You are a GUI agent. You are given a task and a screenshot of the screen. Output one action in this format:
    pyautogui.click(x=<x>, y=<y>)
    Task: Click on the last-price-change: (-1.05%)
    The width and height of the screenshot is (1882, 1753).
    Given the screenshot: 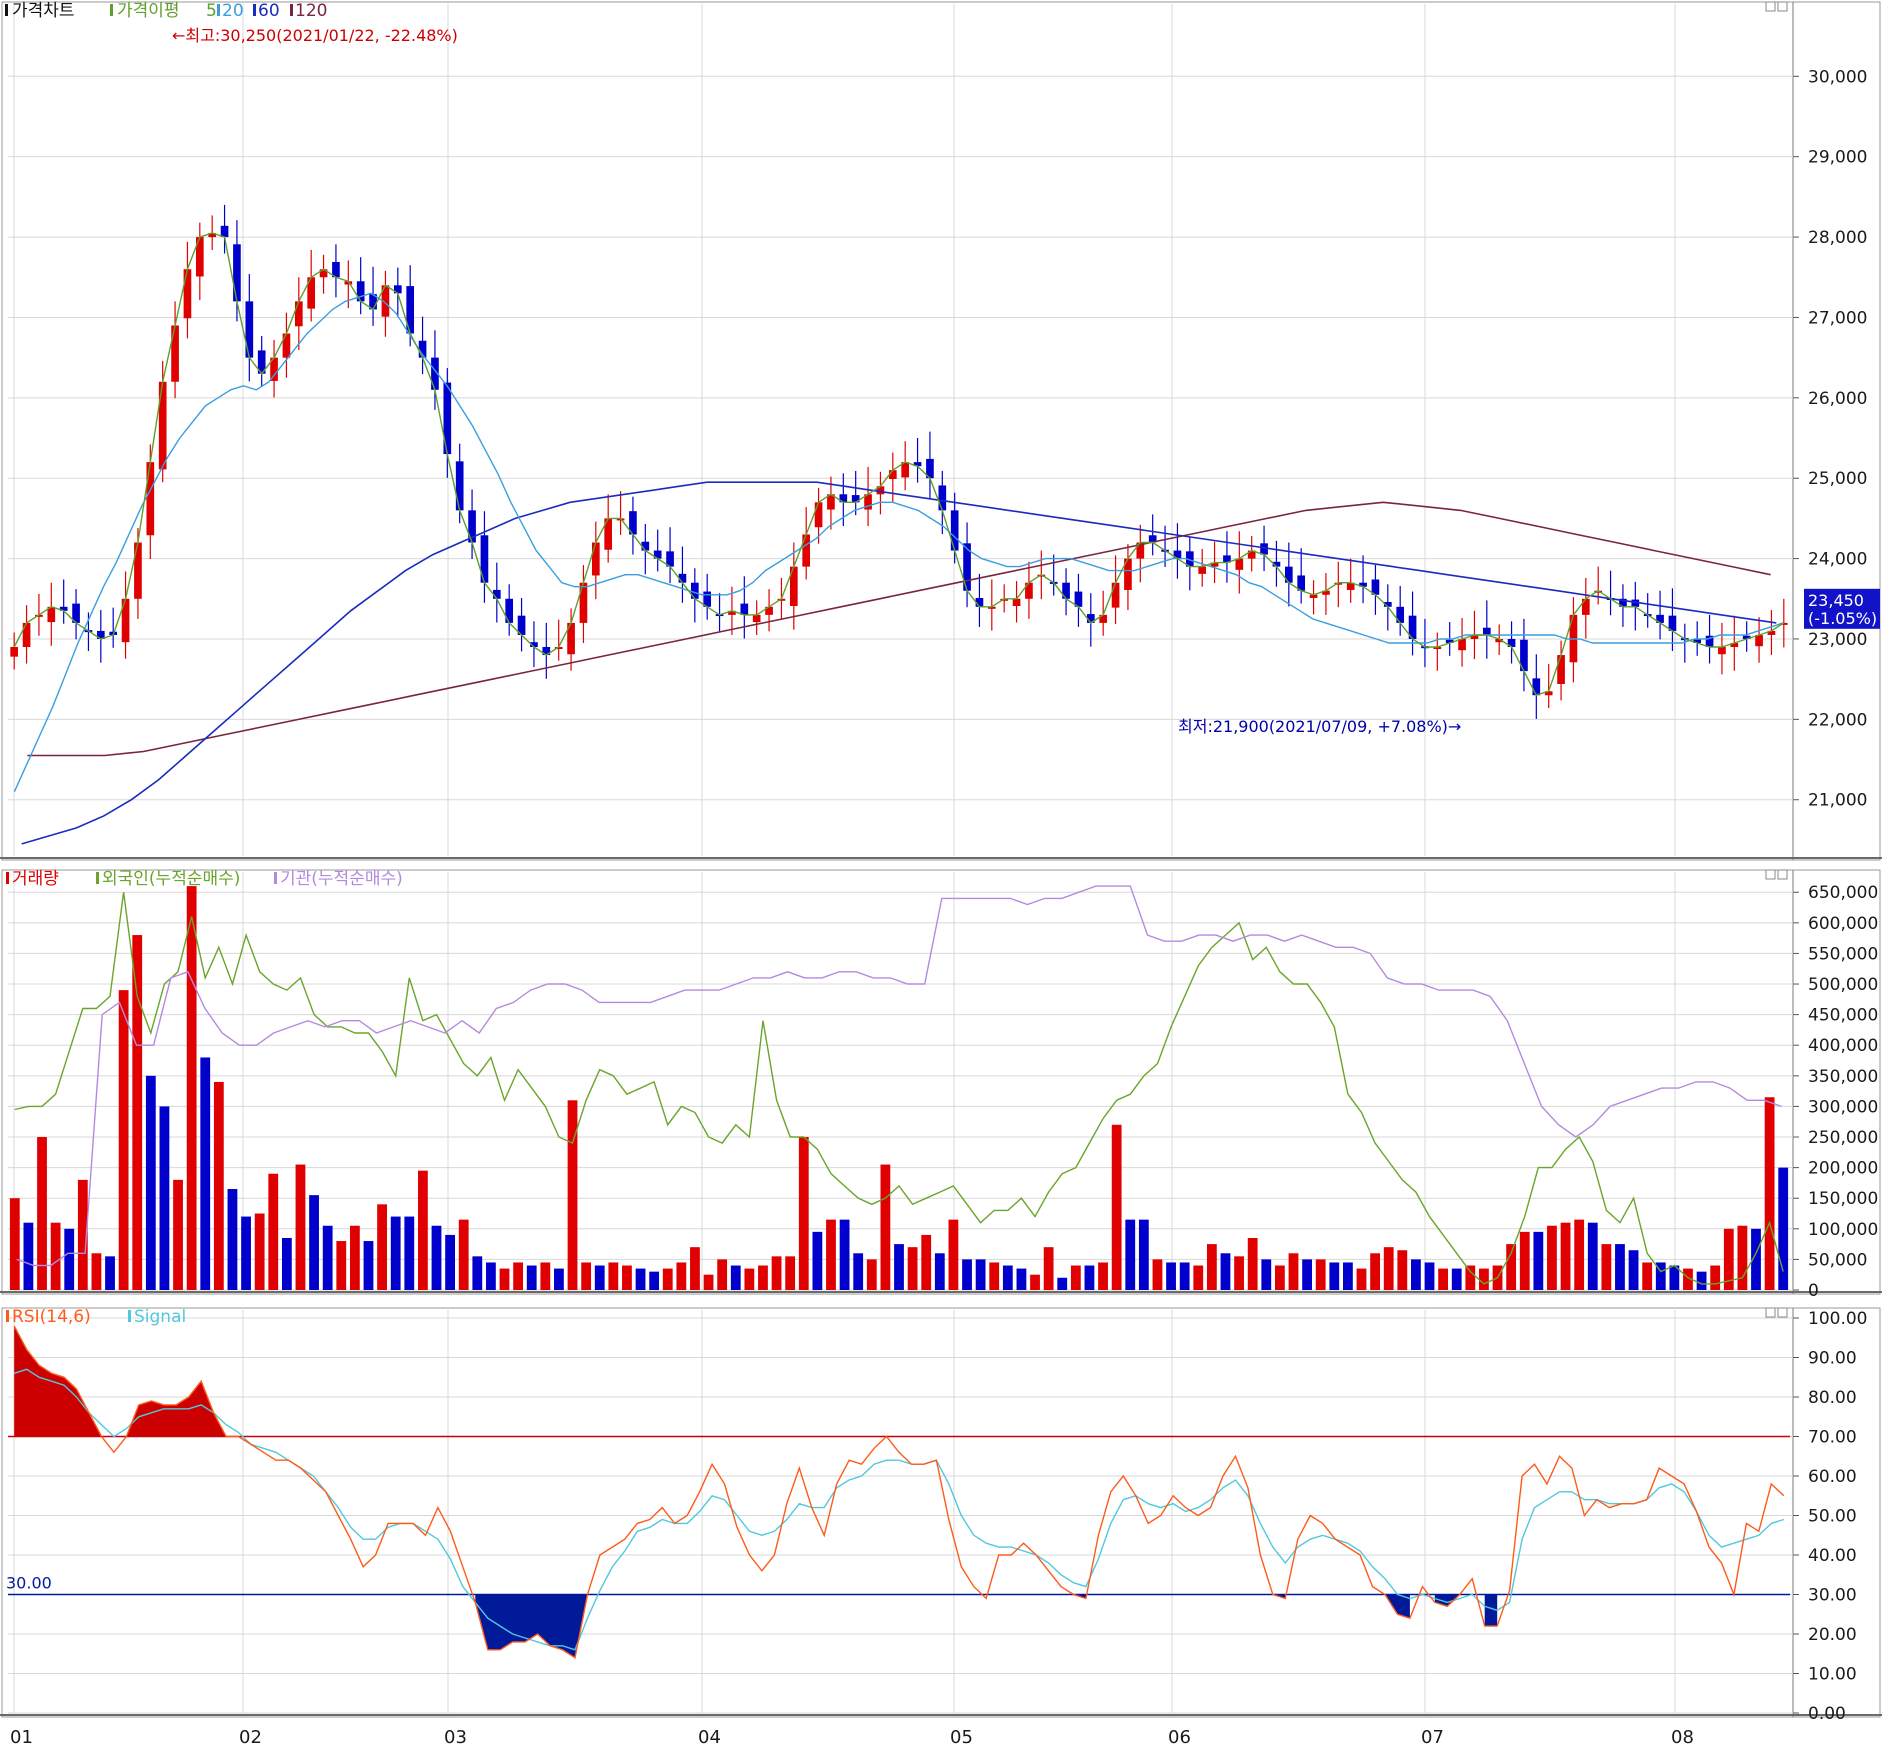 What is the action you would take?
    pyautogui.click(x=1842, y=618)
    